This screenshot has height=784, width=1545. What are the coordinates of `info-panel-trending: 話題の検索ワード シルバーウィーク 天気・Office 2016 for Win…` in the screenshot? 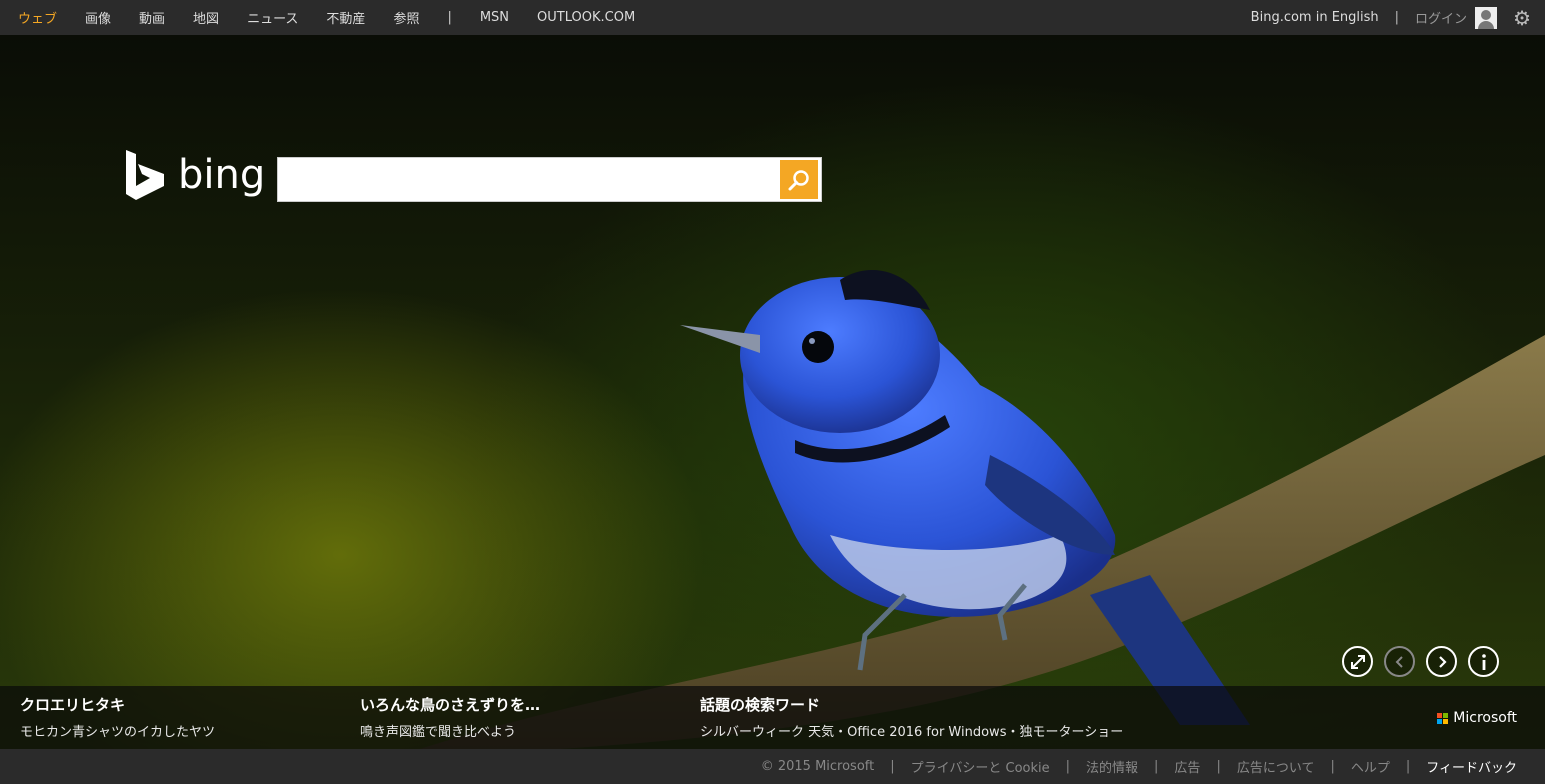 It's located at (911, 717).